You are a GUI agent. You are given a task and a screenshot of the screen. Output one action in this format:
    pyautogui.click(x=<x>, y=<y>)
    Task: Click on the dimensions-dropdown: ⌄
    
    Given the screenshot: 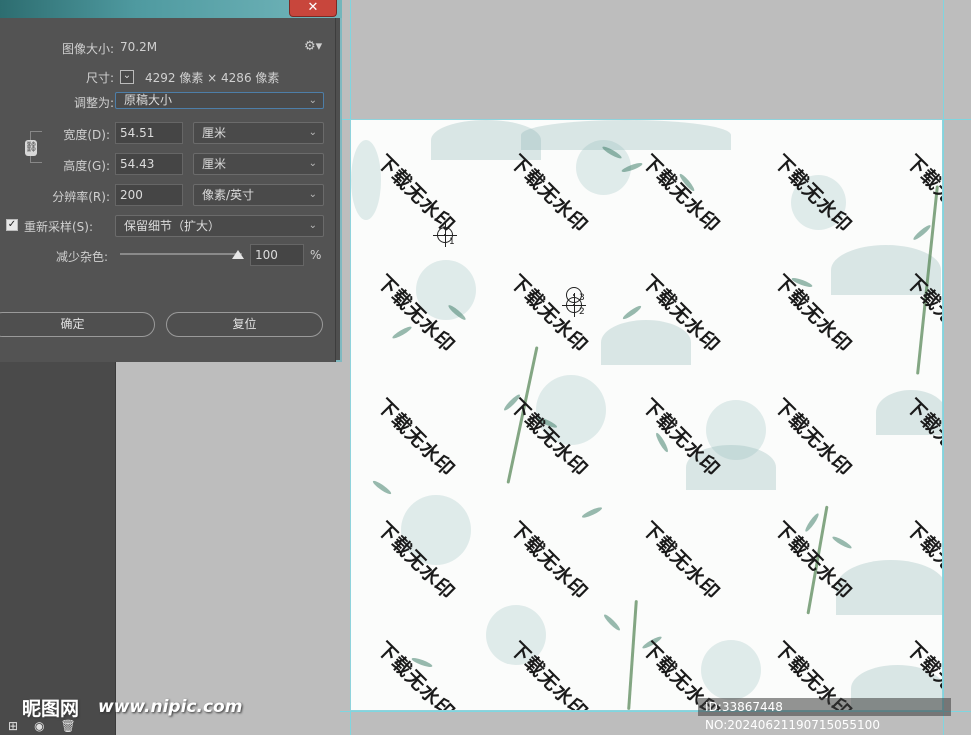 What is the action you would take?
    pyautogui.click(x=127, y=77)
    